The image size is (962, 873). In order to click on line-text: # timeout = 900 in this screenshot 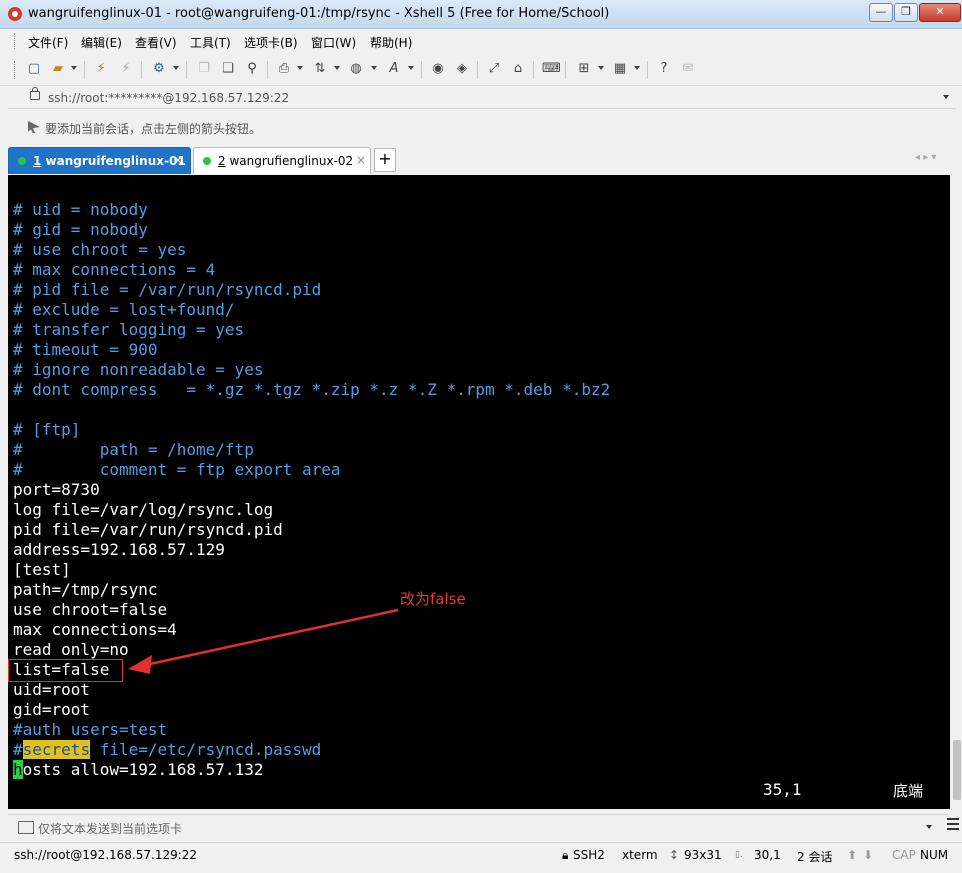, I will do `click(85, 349)`.